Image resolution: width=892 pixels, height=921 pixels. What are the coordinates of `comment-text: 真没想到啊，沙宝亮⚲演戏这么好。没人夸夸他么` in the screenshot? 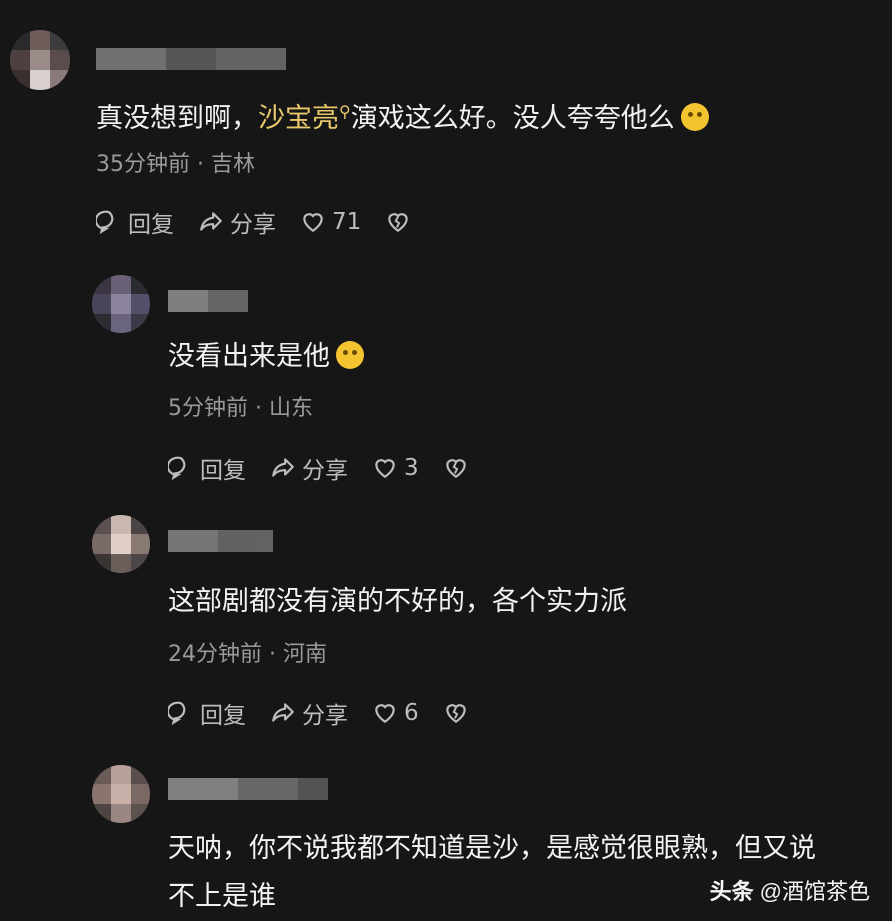 It's located at (402, 115).